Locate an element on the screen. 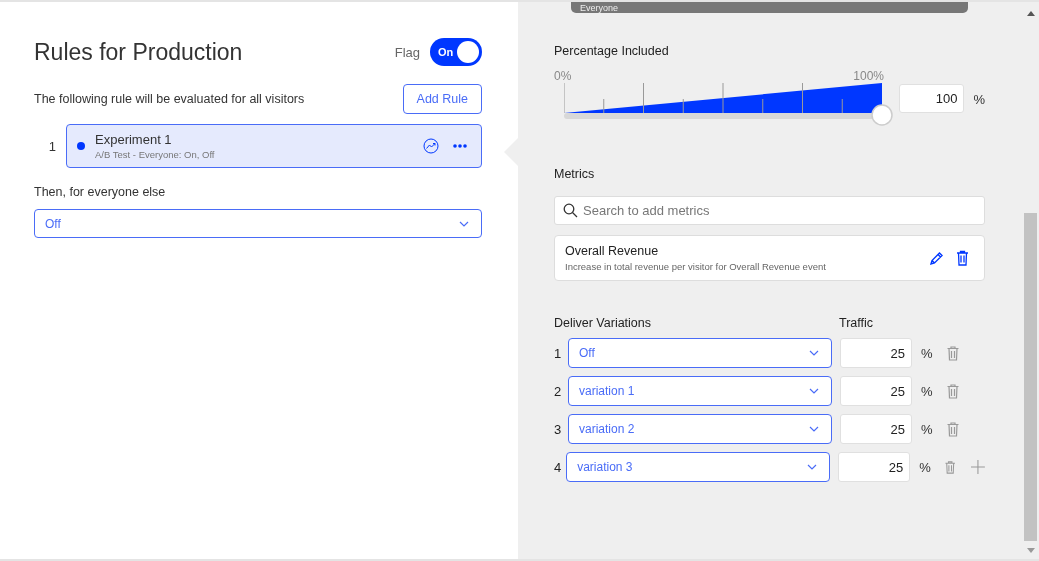  variation-dropdown: Off is located at coordinates (700, 353).